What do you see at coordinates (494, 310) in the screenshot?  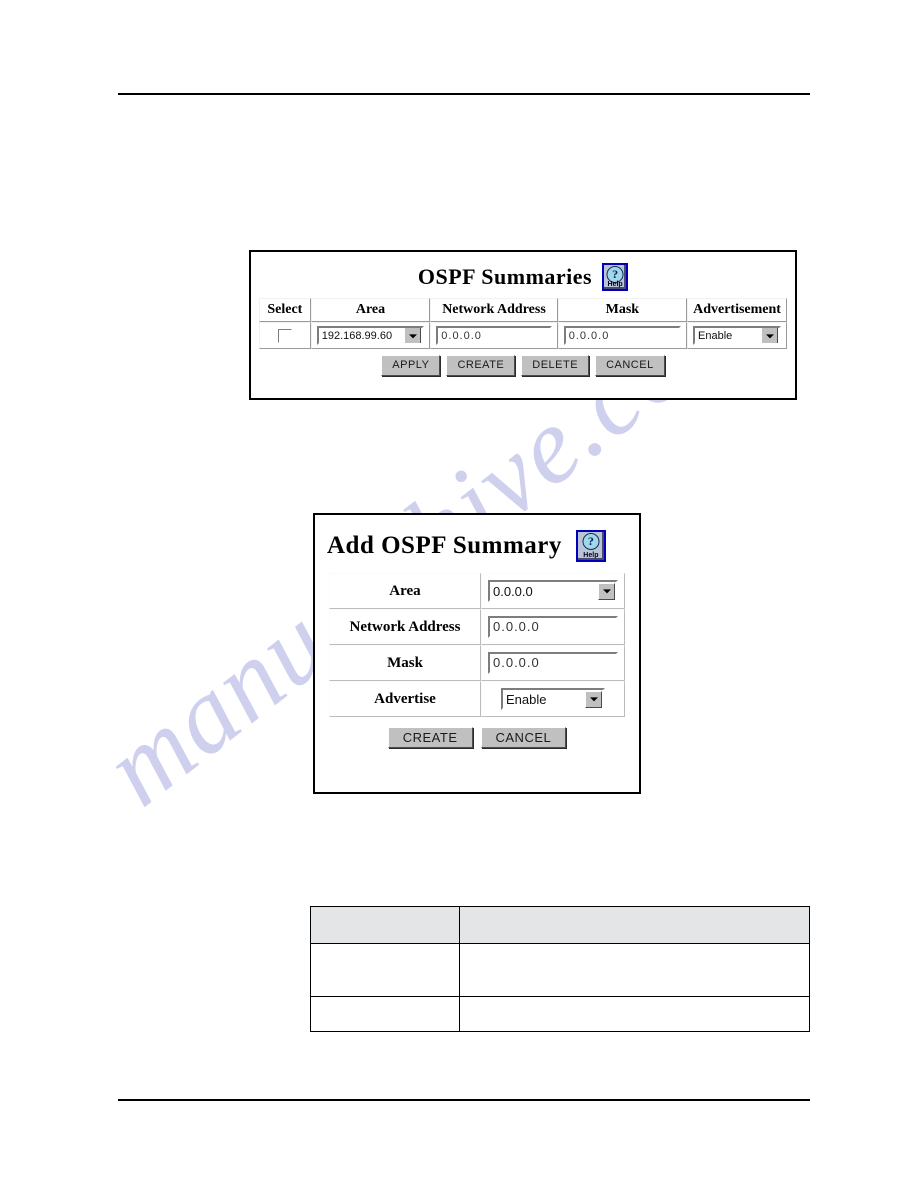 I see `column-header-network-address: Network Address` at bounding box center [494, 310].